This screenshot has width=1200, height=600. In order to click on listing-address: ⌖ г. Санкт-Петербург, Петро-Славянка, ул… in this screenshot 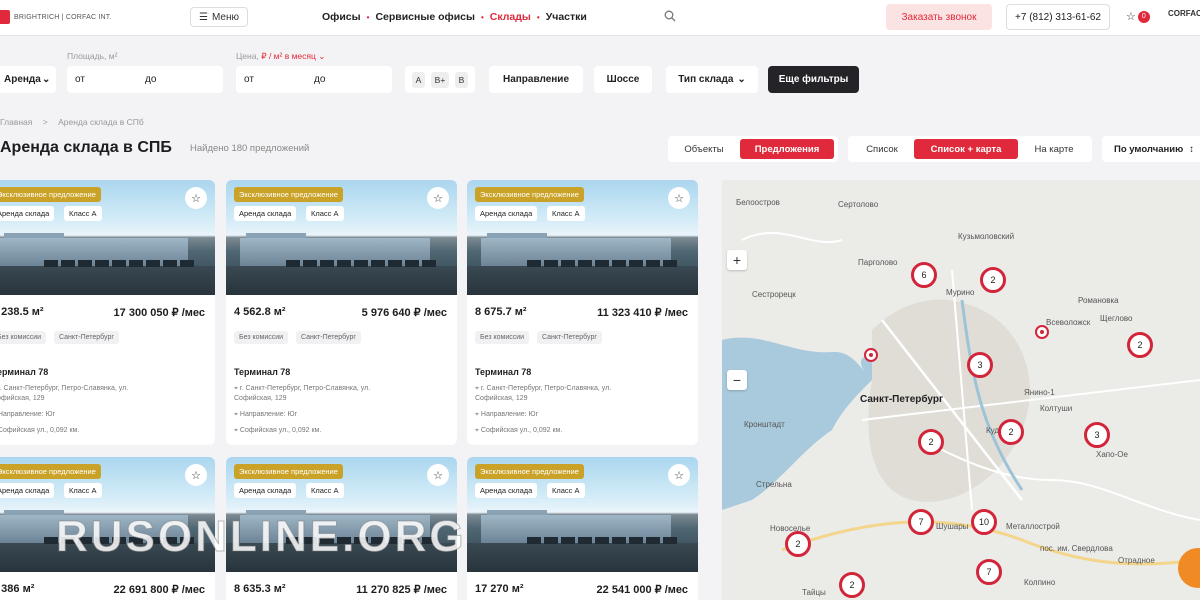, I will do `click(76, 394)`.